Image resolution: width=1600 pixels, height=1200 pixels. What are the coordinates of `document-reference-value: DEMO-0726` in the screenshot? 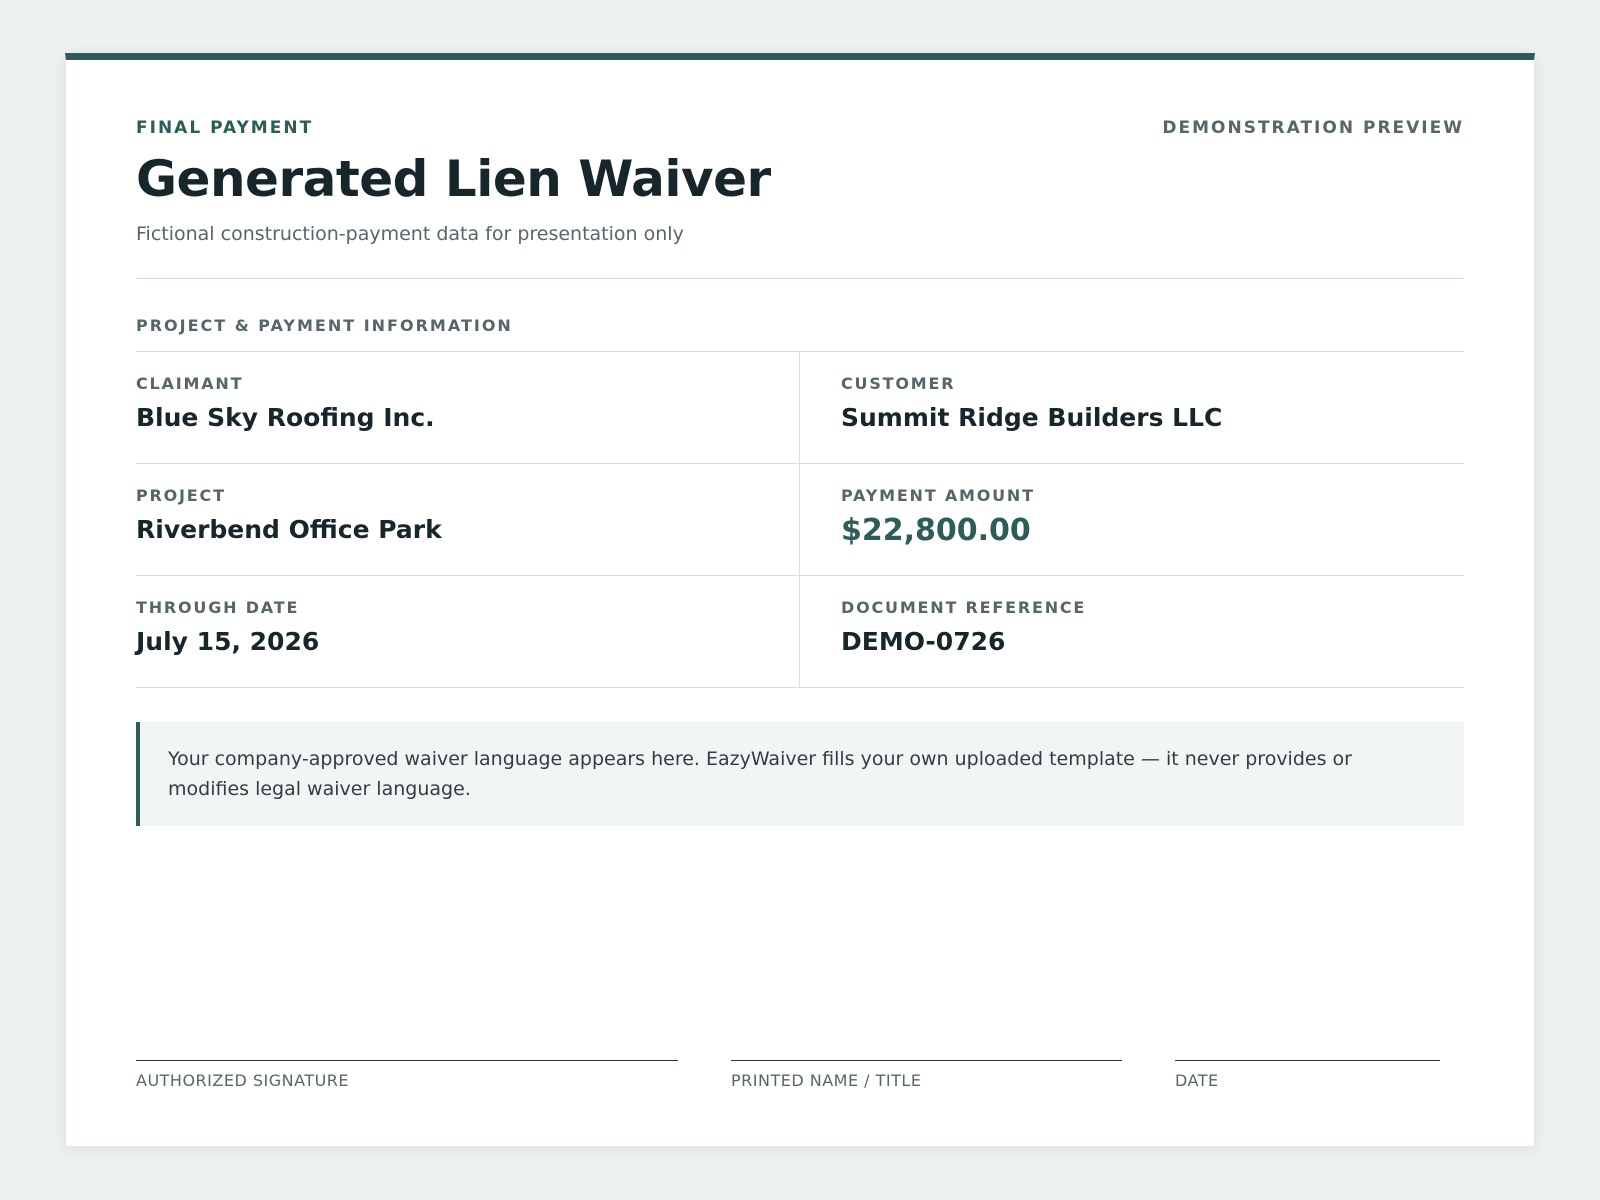 It's located at (923, 641).